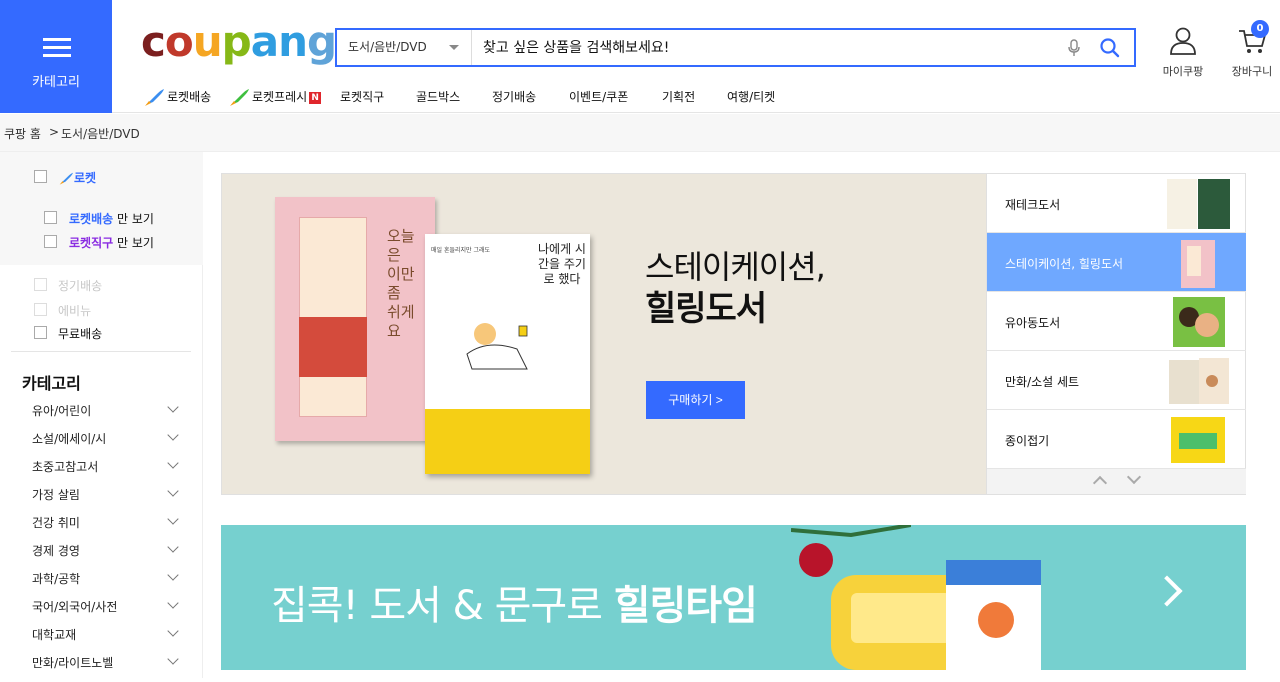 This screenshot has width=1280, height=682. I want to click on rocket-direct-only-label: 로켓직구 만 보기, so click(111, 242).